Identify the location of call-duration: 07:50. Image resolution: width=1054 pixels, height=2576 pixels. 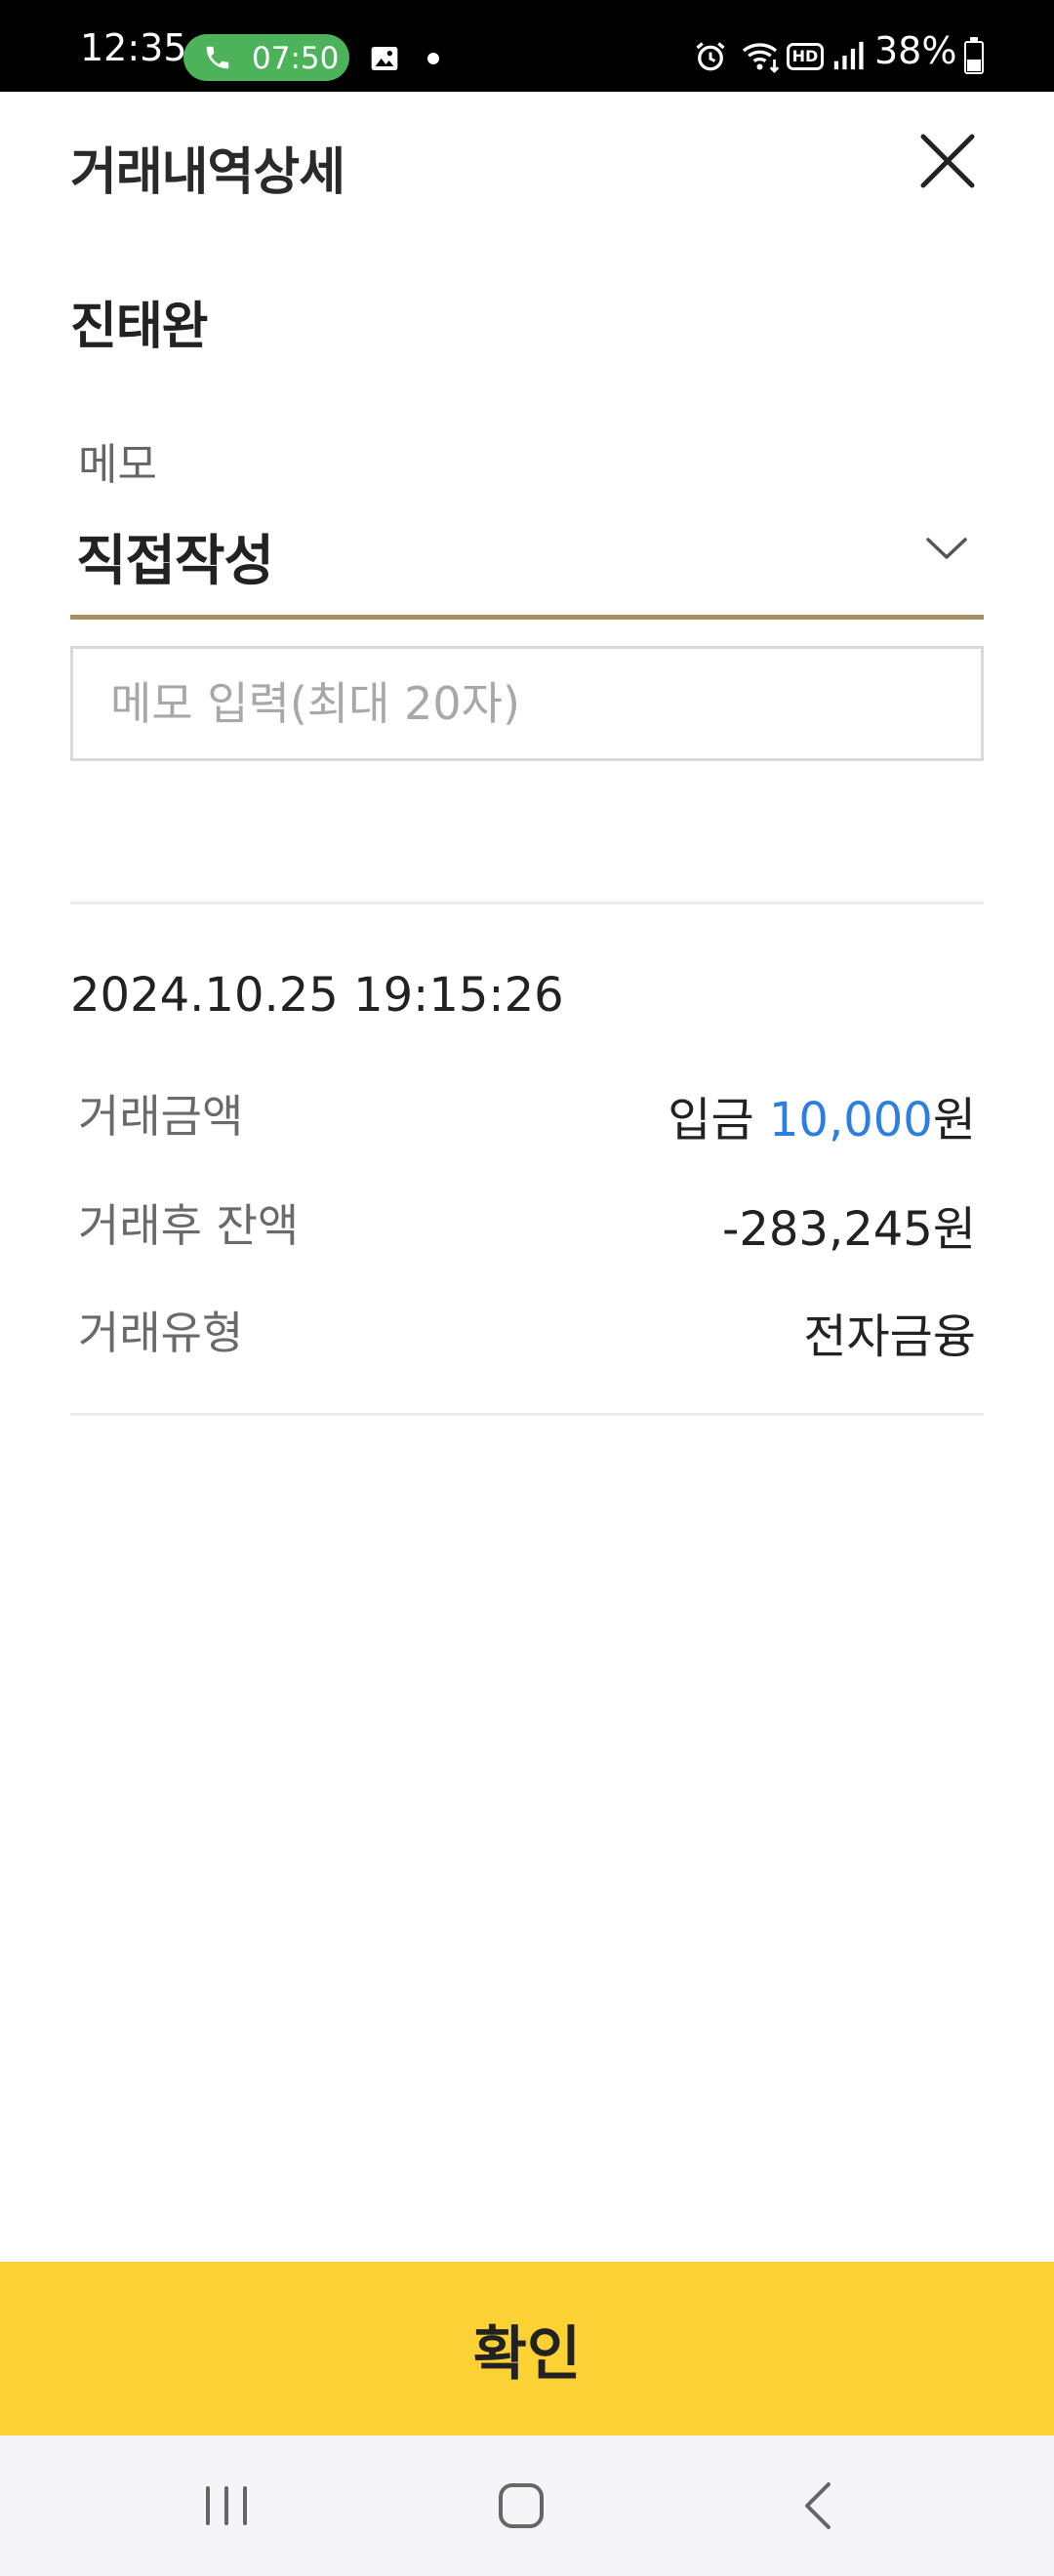
(296, 58).